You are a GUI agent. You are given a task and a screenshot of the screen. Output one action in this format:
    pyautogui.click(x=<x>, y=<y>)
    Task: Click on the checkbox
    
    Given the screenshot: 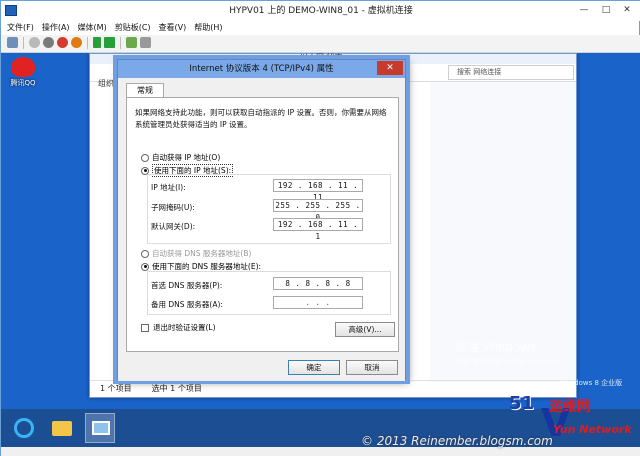 What is the action you would take?
    pyautogui.click(x=145, y=327)
    